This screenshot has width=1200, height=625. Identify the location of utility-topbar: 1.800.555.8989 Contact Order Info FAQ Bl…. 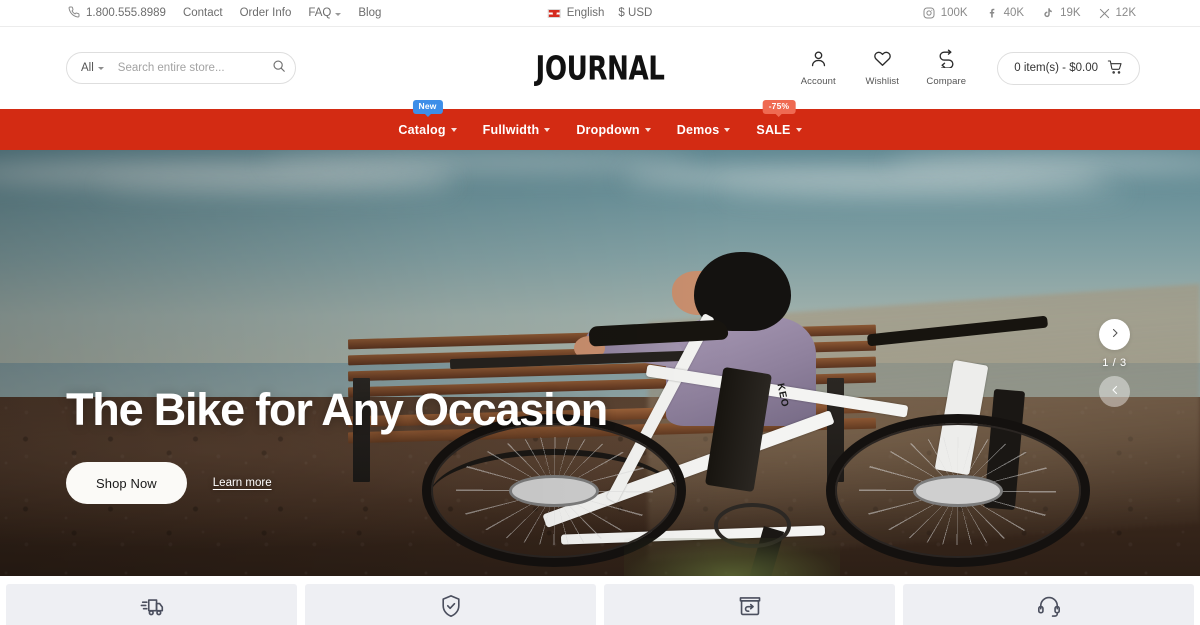
(600, 13).